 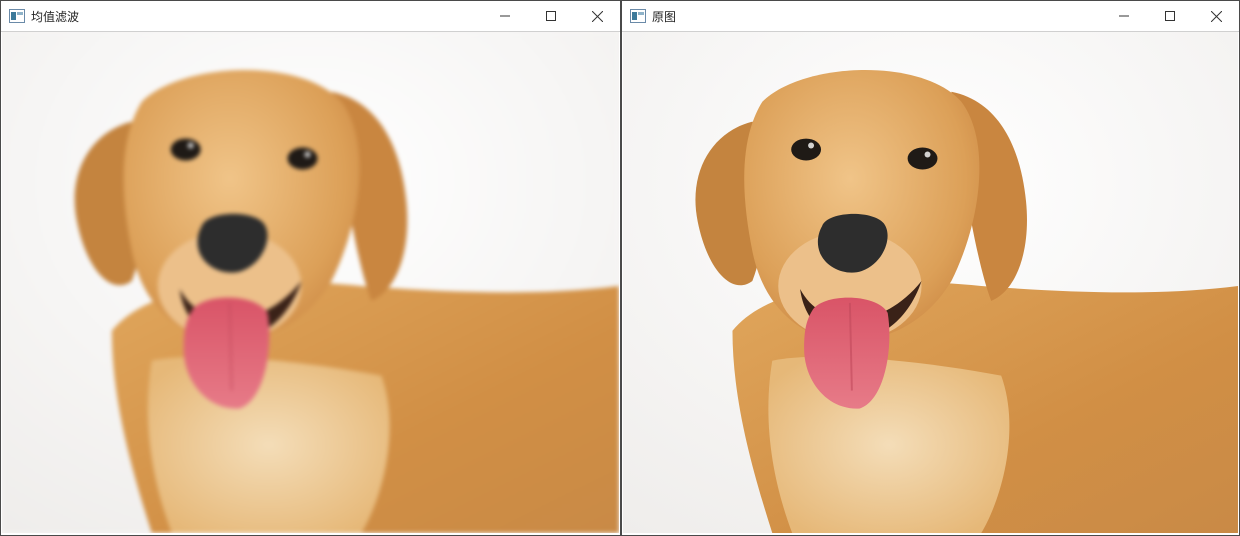 What do you see at coordinates (310, 16) in the screenshot?
I see `title-bar: 均值滤波` at bounding box center [310, 16].